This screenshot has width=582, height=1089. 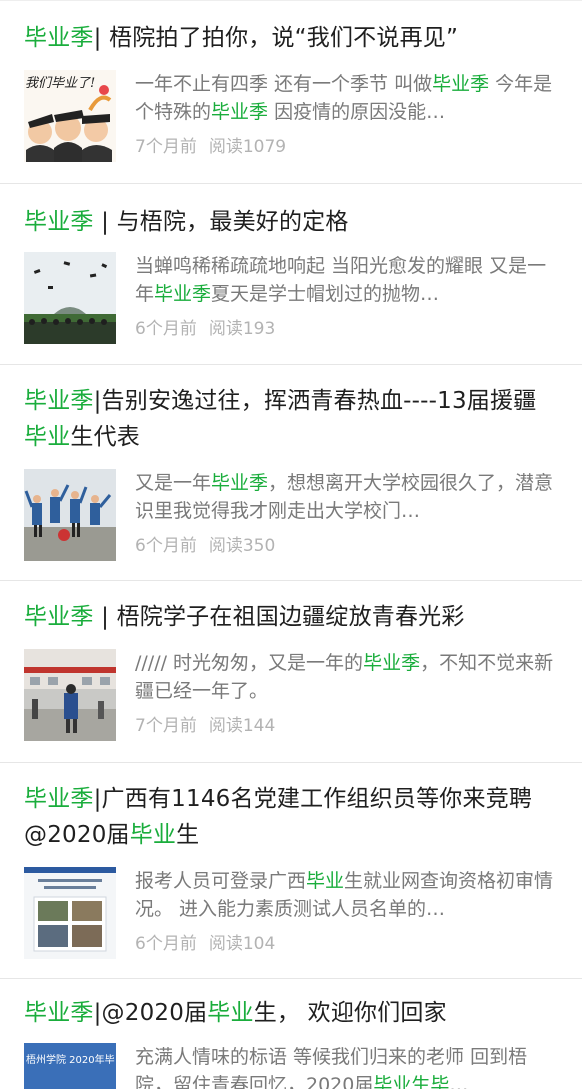 I want to click on article-title: 毕业季|@2020届毕业生， 欢迎你们回家, so click(x=291, y=1013).